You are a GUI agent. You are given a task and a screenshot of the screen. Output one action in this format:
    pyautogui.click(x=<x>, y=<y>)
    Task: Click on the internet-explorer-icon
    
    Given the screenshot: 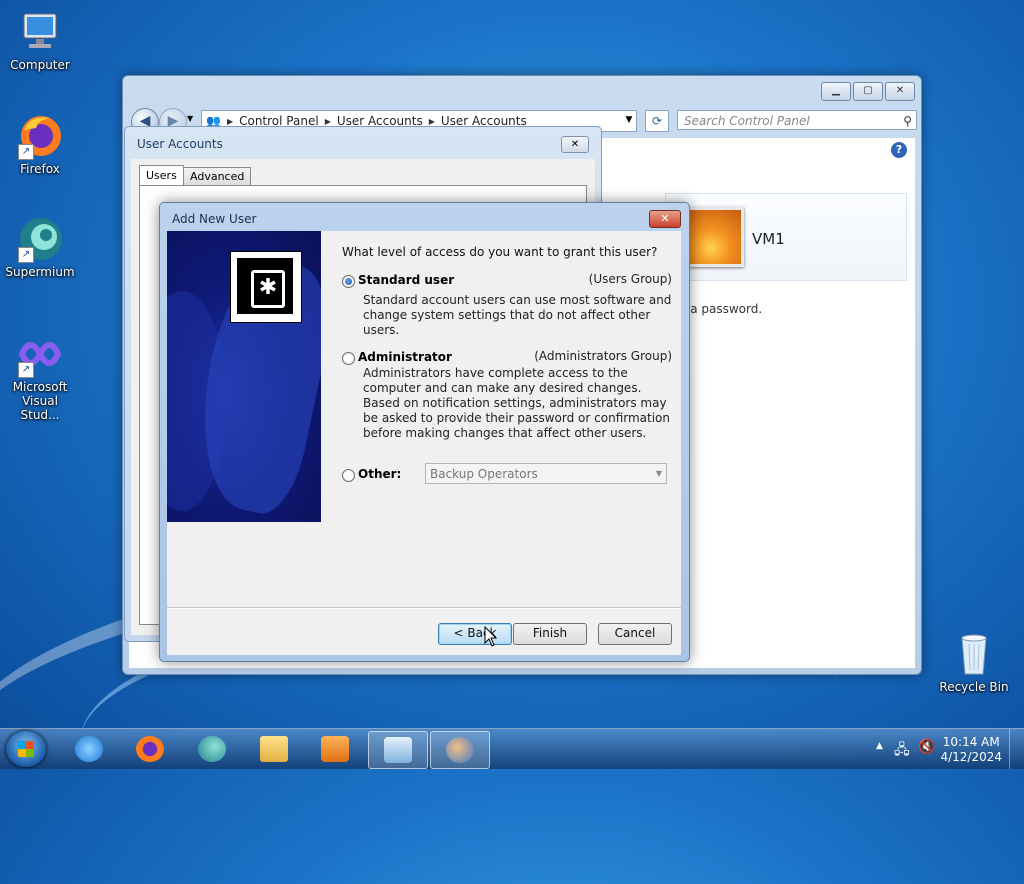 What is the action you would take?
    pyautogui.click(x=89, y=749)
    